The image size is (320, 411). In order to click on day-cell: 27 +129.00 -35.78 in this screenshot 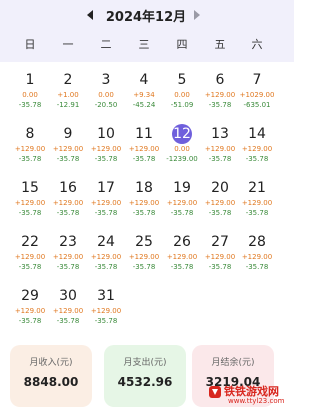, I will do `click(220, 259)`.